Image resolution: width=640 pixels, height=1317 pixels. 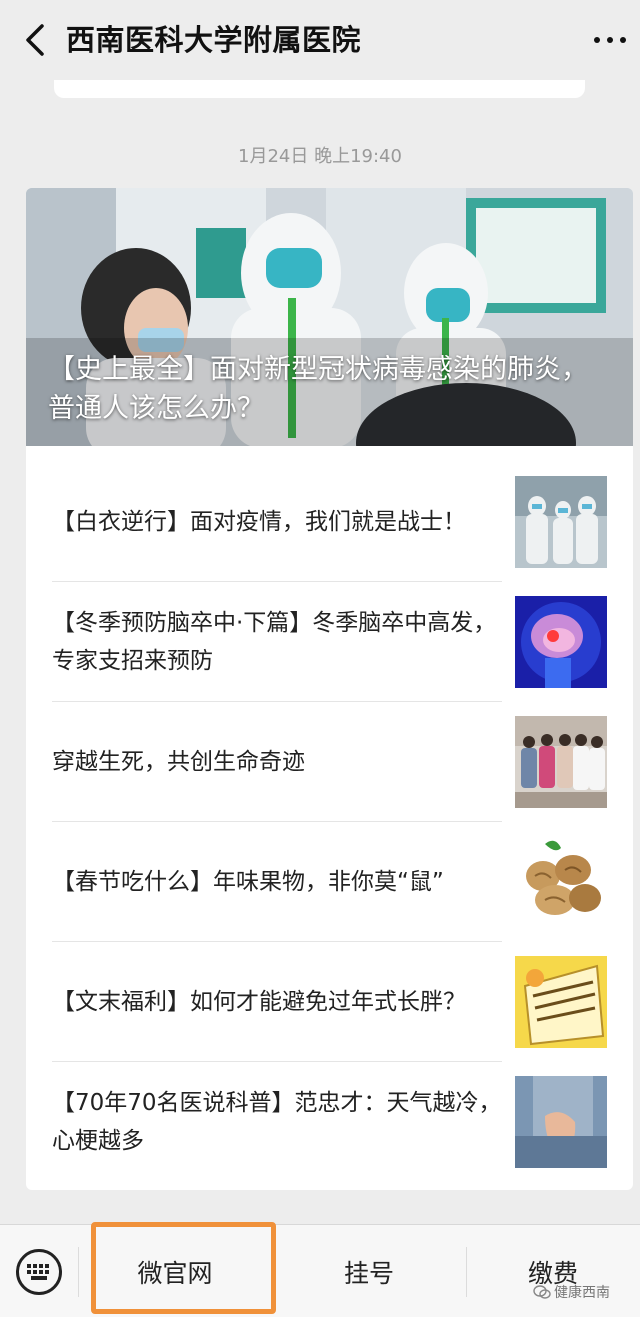 I want to click on message-timestamp: 1月24日 晚上19:40, so click(x=320, y=156).